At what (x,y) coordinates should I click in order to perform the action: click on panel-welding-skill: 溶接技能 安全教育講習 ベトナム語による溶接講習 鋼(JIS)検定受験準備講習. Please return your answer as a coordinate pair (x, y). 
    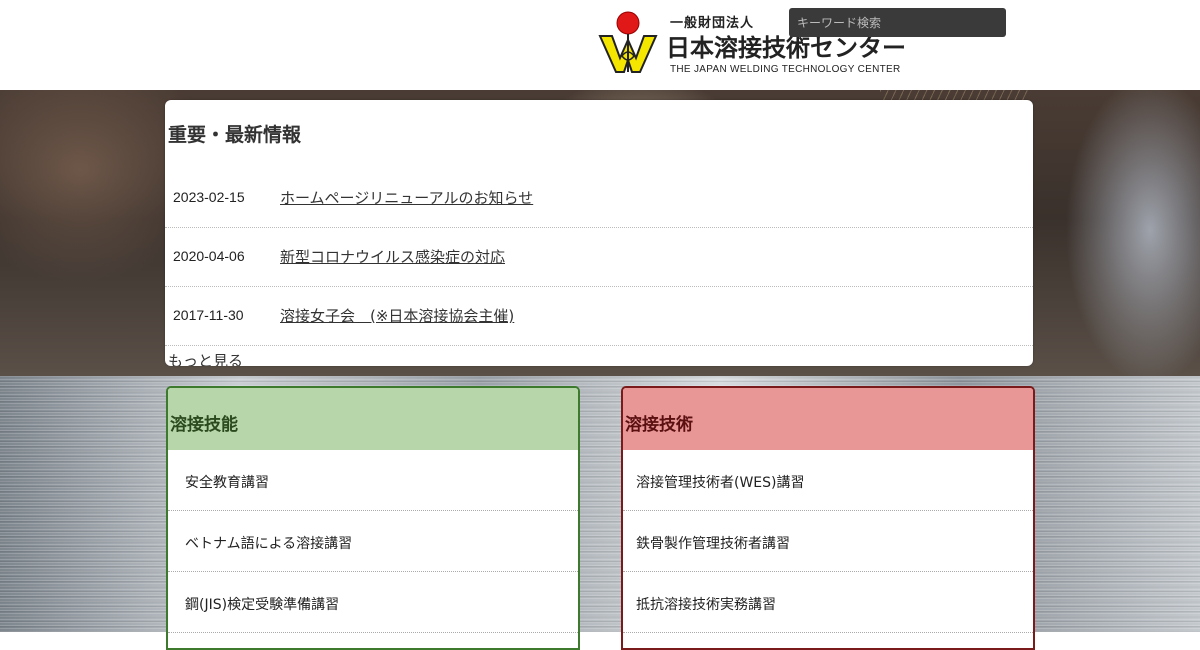
    Looking at the image, I should click on (373, 518).